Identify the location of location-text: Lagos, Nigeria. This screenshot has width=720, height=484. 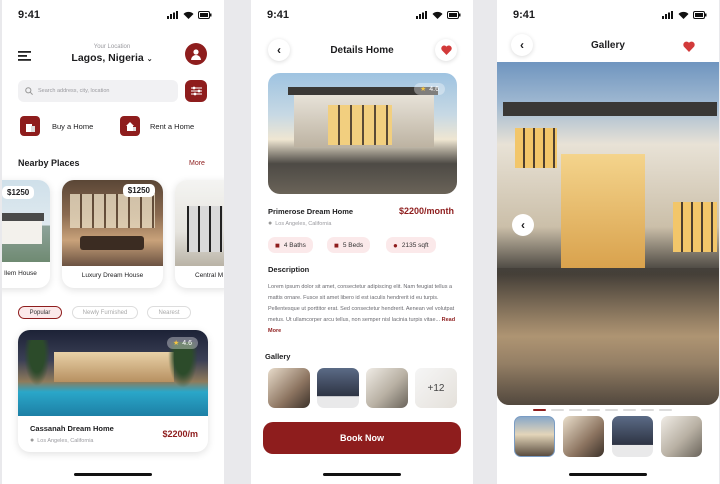
(107, 58).